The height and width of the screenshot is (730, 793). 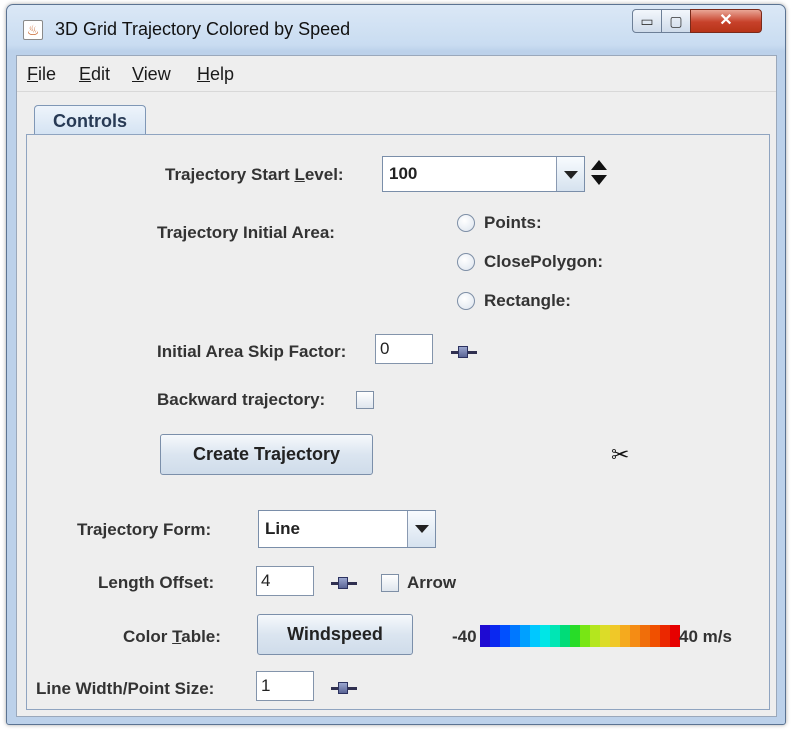 I want to click on trajectory-form-value: Line, so click(x=282, y=528).